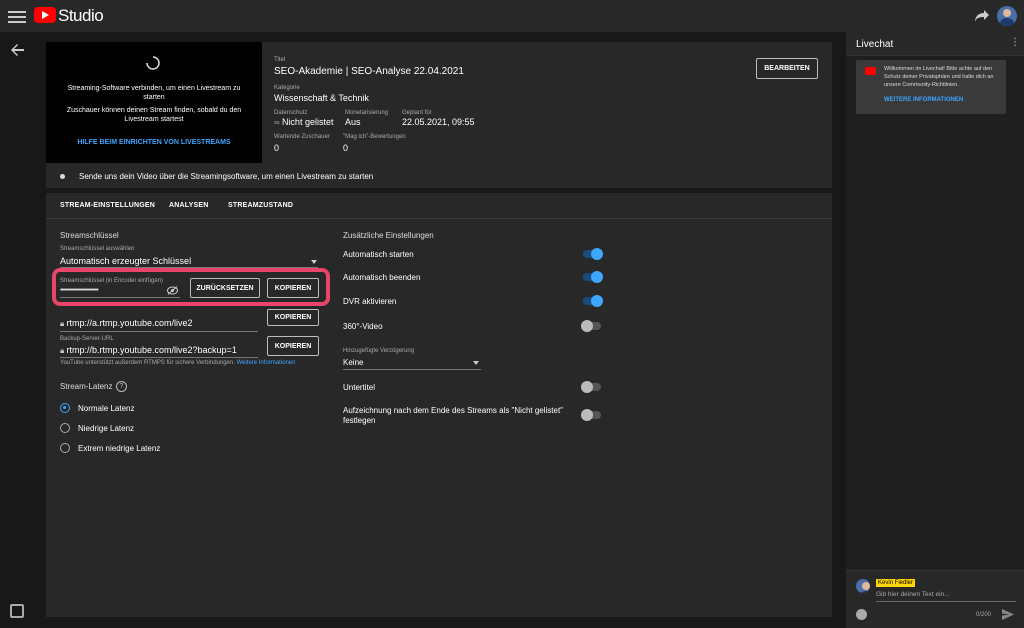 Image resolution: width=1024 pixels, height=628 pixels. Describe the element at coordinates (593, 301) in the screenshot. I see `dvr-toggle` at that location.